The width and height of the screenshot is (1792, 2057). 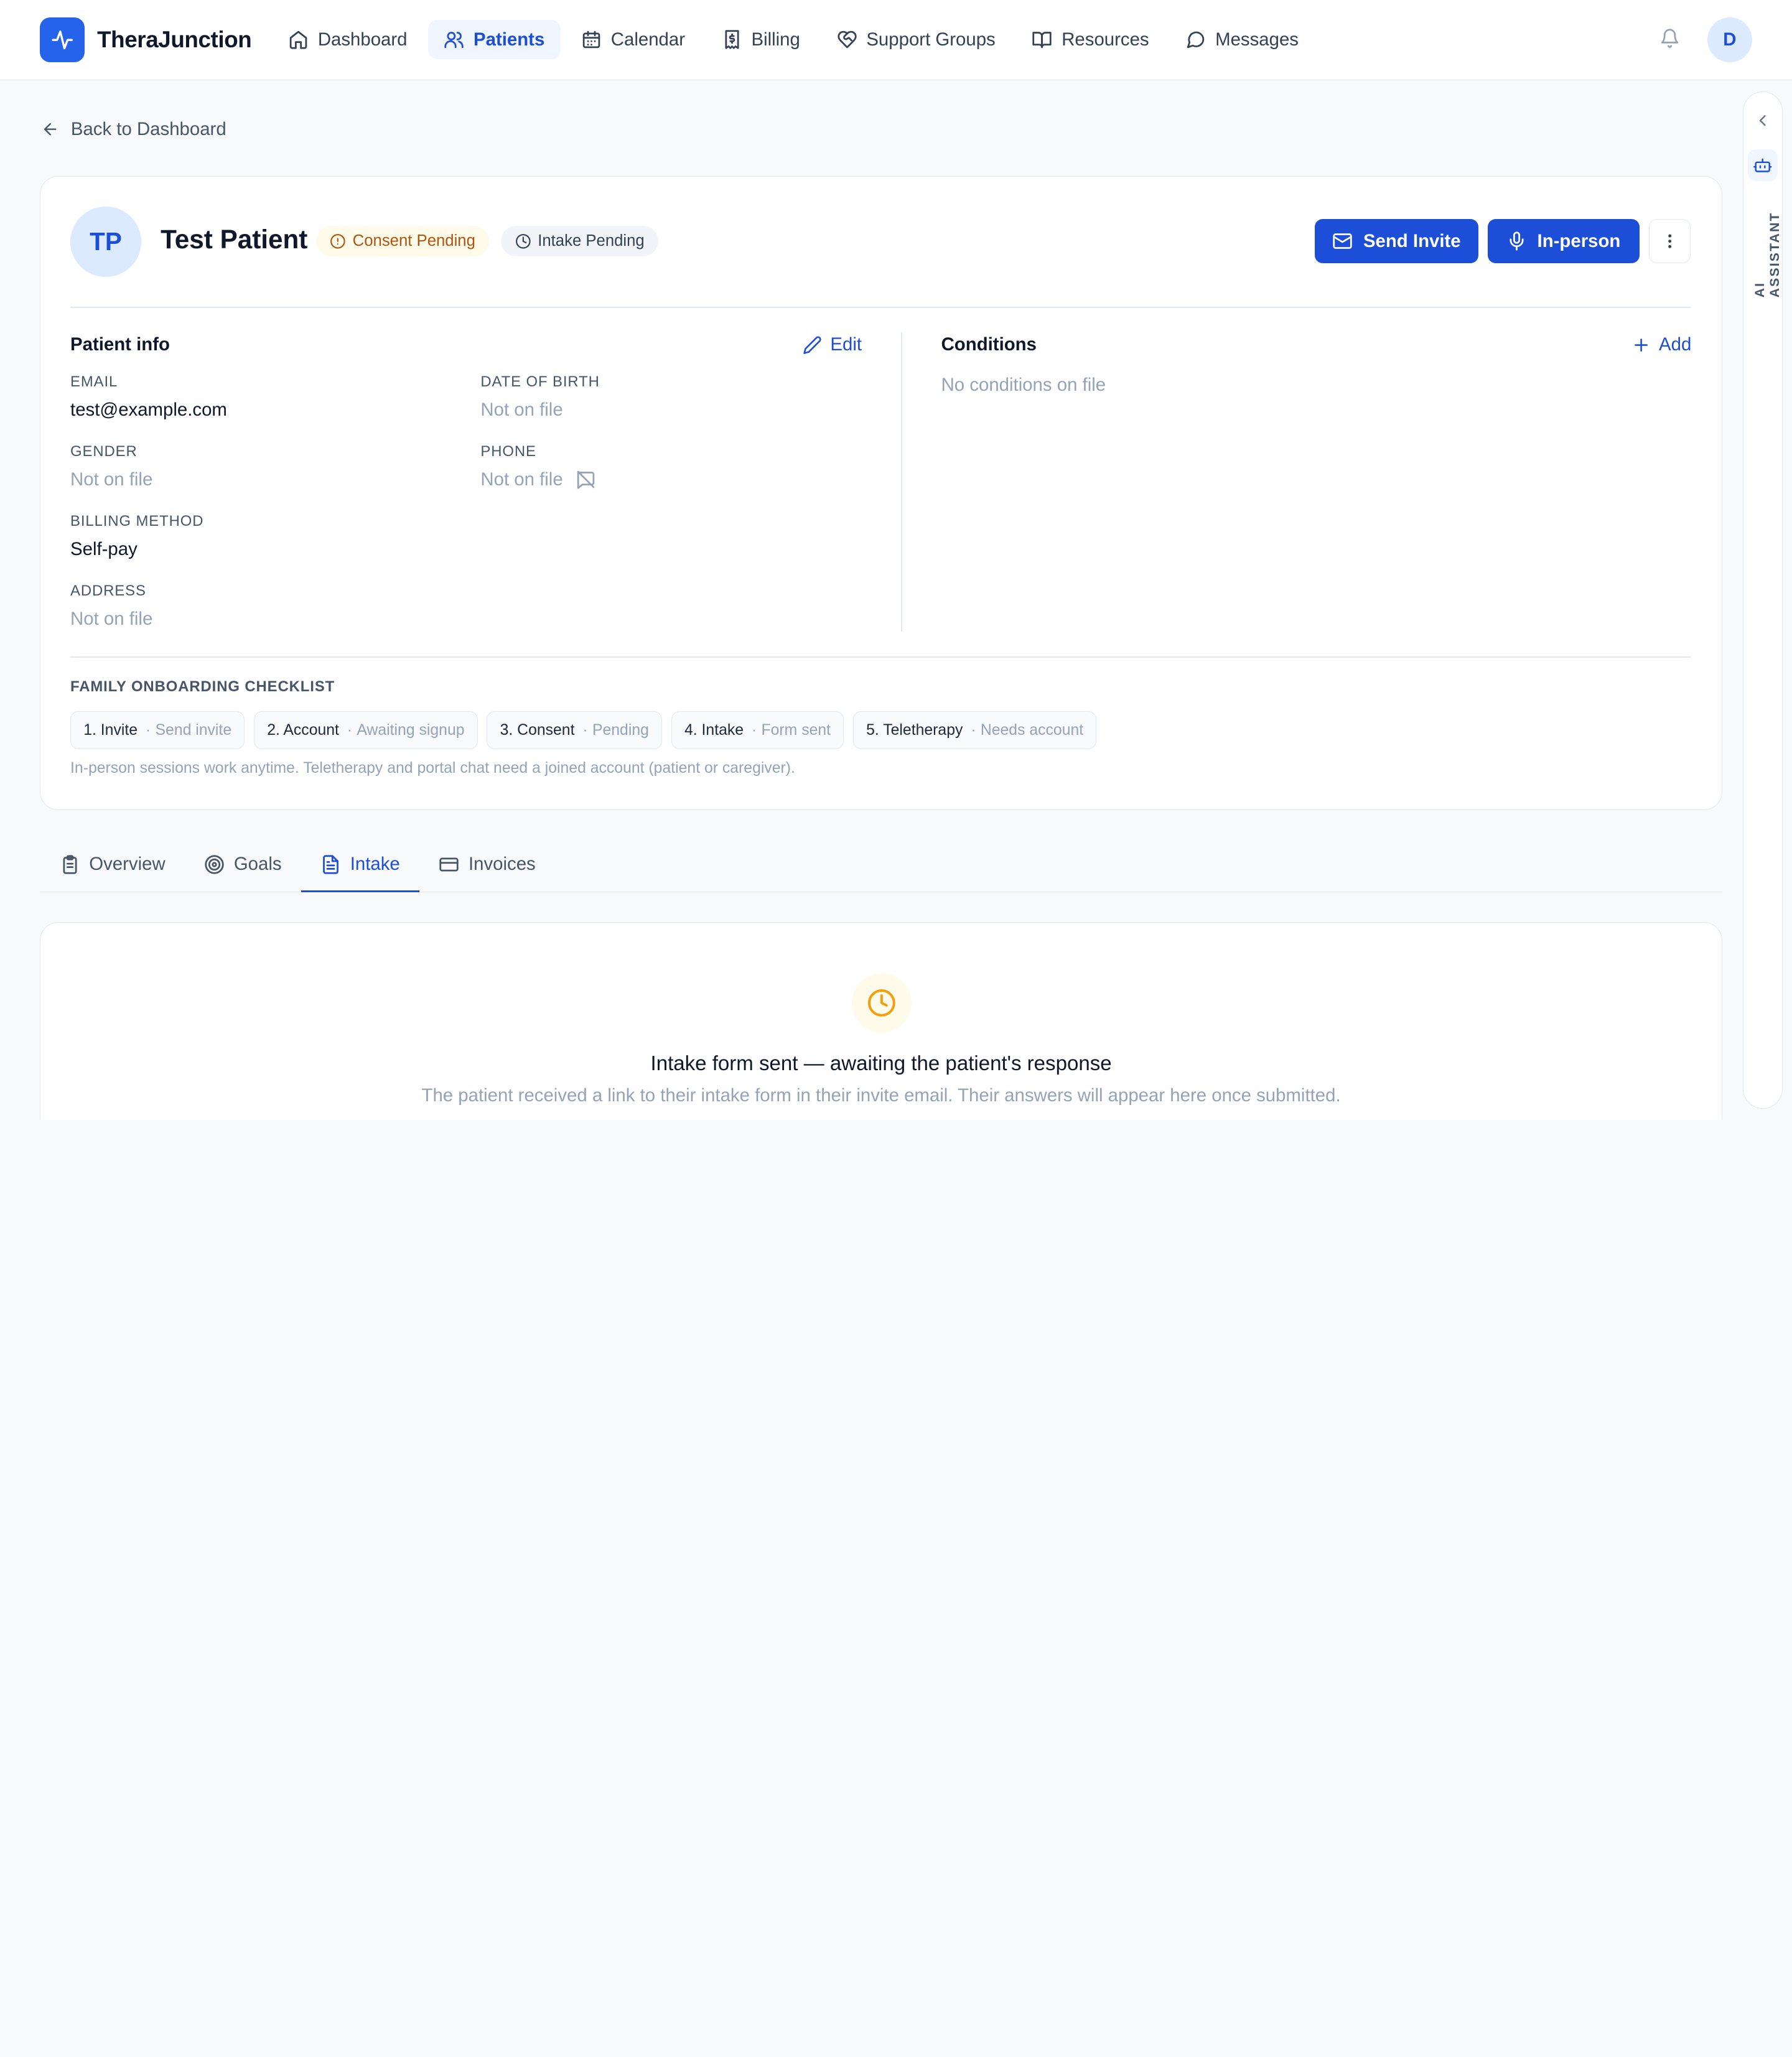 What do you see at coordinates (331, 864) in the screenshot?
I see `file-text-icon` at bounding box center [331, 864].